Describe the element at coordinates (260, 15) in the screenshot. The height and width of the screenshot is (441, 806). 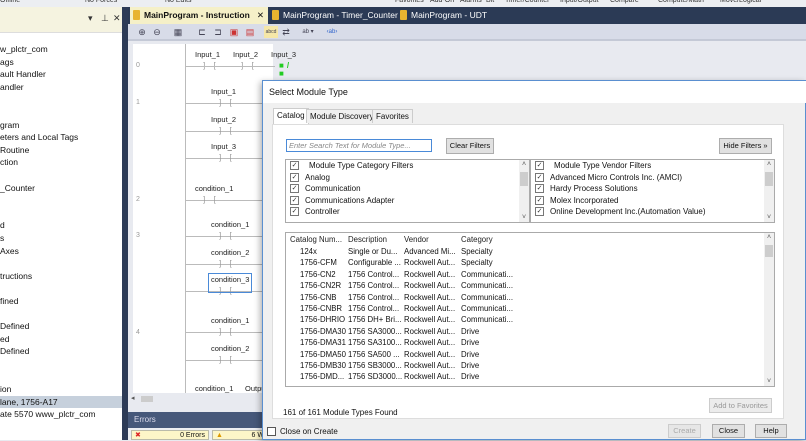
I see `close-tab-icon: ✕` at that location.